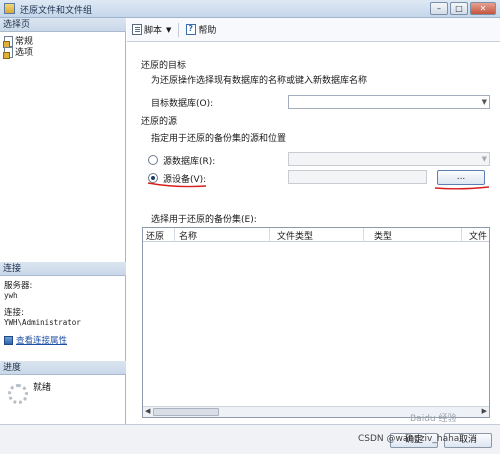 This screenshot has width=500, height=454. Describe the element at coordinates (24, 53) in the screenshot. I see `page-item-label: 选项` at that location.